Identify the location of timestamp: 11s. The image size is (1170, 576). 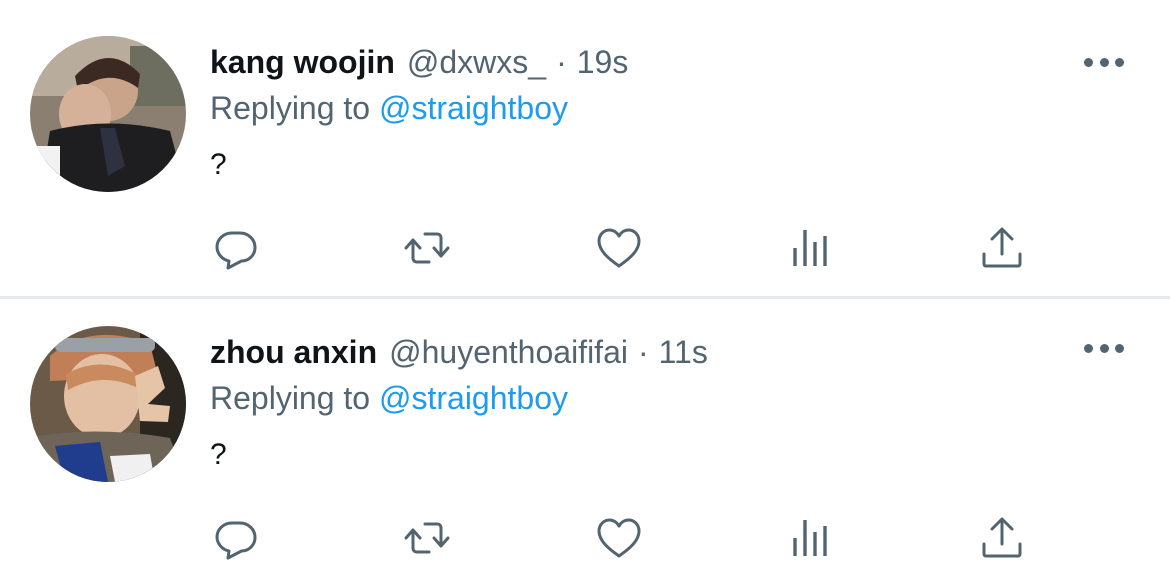
(683, 352).